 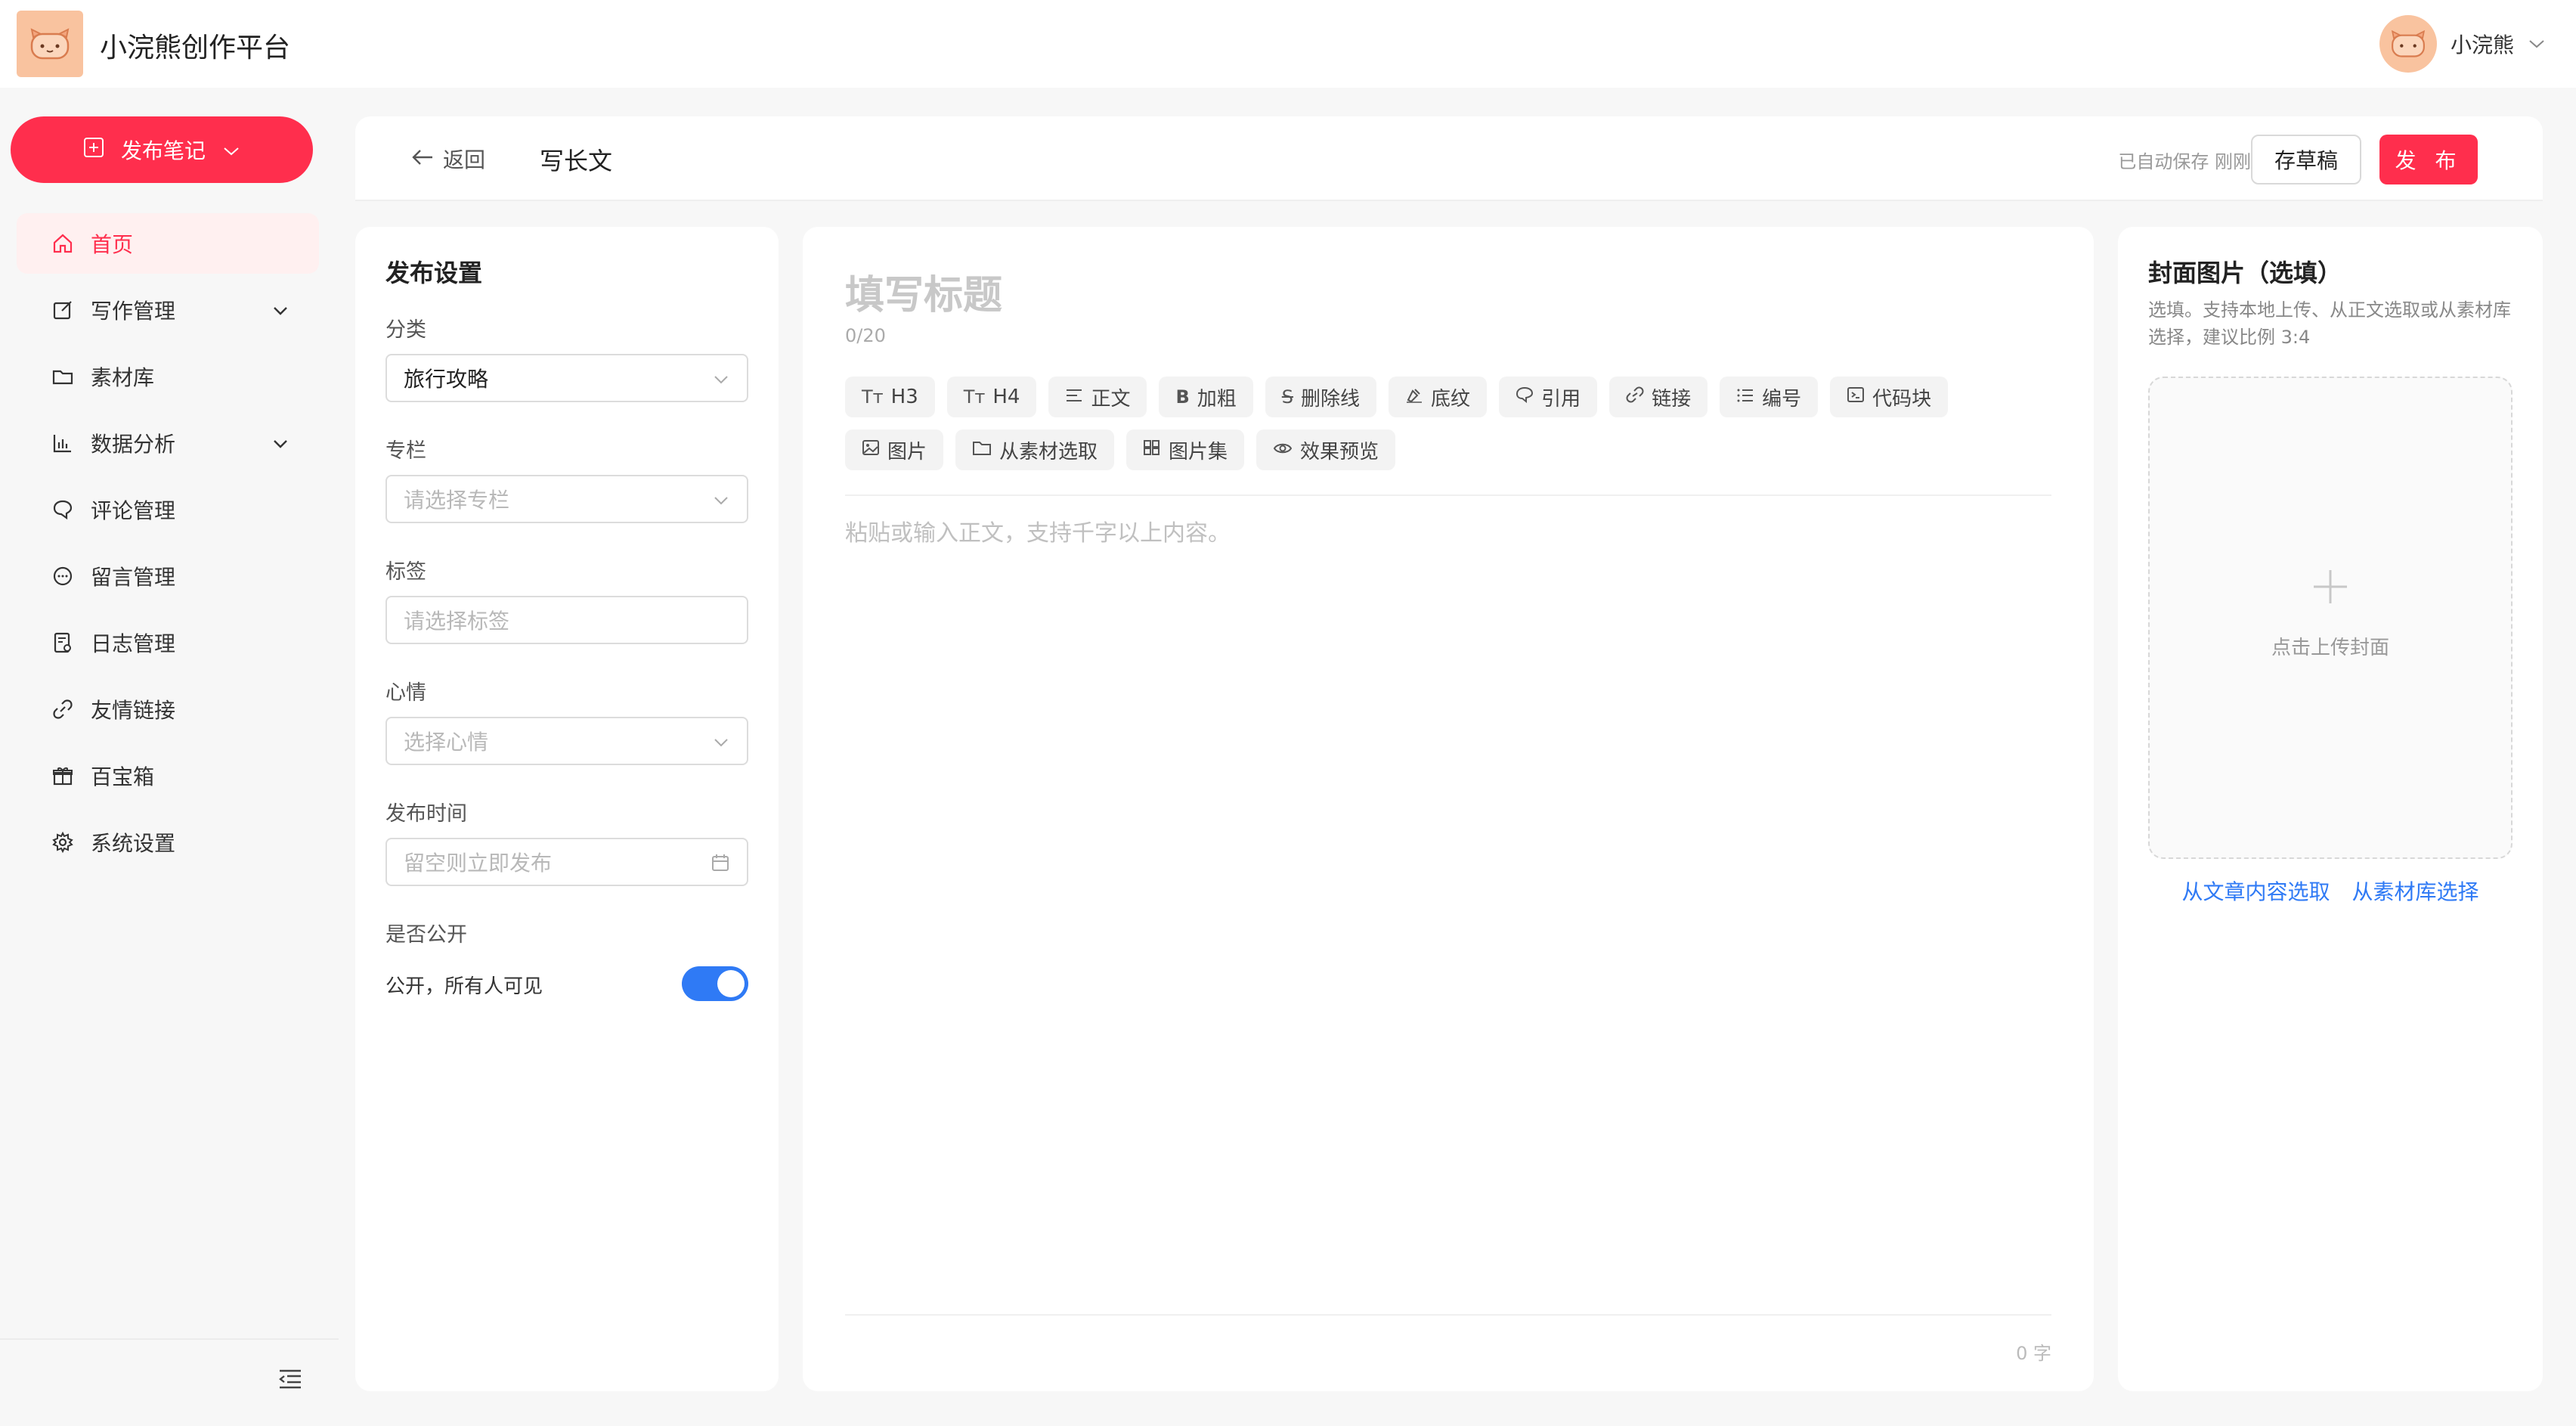 I want to click on quote-icon, so click(x=1525, y=397).